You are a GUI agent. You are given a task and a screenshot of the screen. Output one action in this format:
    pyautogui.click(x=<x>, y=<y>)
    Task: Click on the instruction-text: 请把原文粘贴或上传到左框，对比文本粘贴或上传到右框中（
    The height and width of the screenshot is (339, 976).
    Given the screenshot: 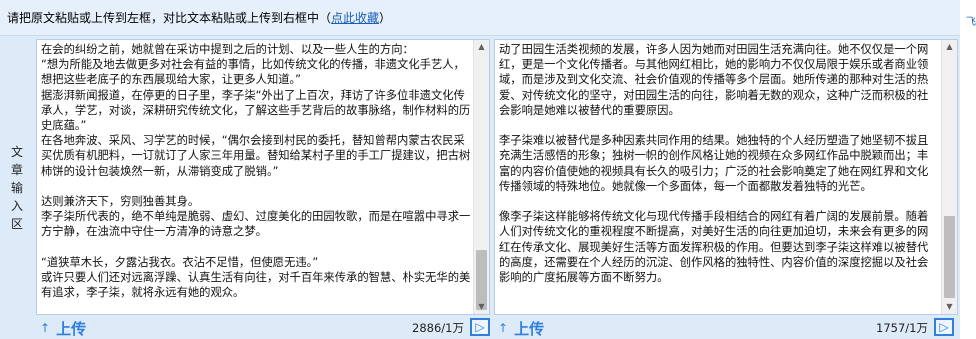 What is the action you would take?
    pyautogui.click(x=169, y=18)
    